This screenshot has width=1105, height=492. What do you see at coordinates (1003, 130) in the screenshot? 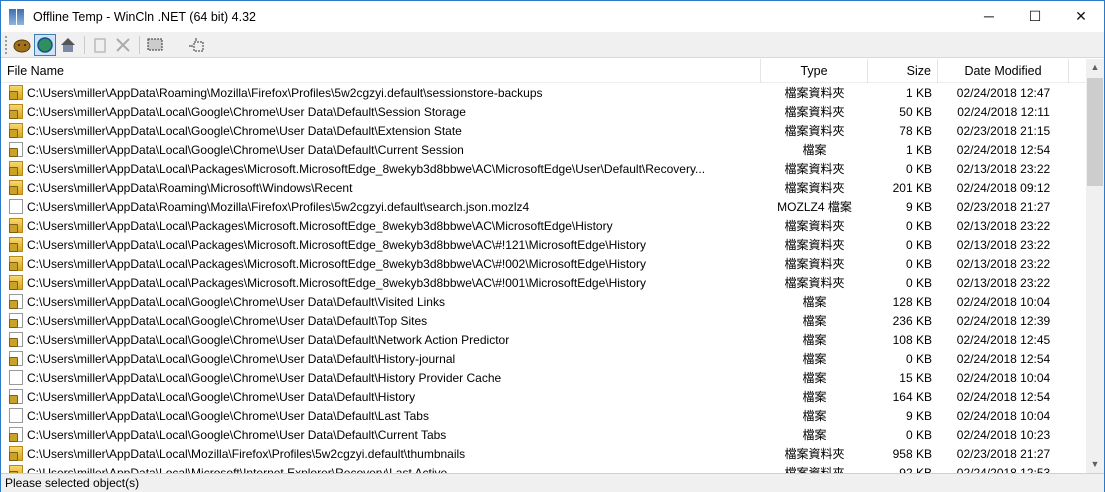
I see `date-cell: 02/23/2018 21:15` at bounding box center [1003, 130].